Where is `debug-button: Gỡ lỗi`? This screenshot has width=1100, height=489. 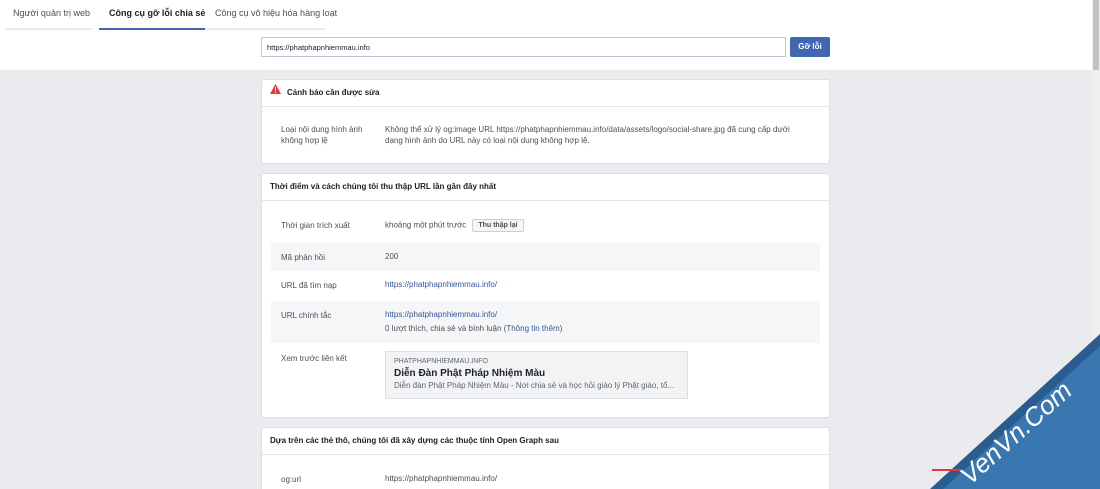
debug-button: Gỡ lỗi is located at coordinates (810, 47).